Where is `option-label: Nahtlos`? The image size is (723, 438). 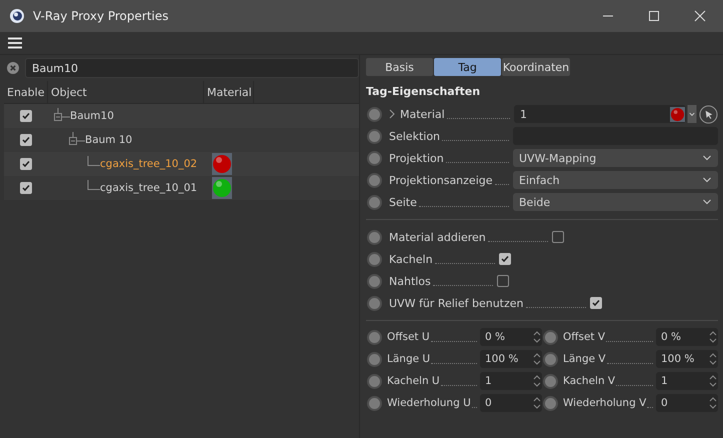 option-label: Nahtlos is located at coordinates (410, 281).